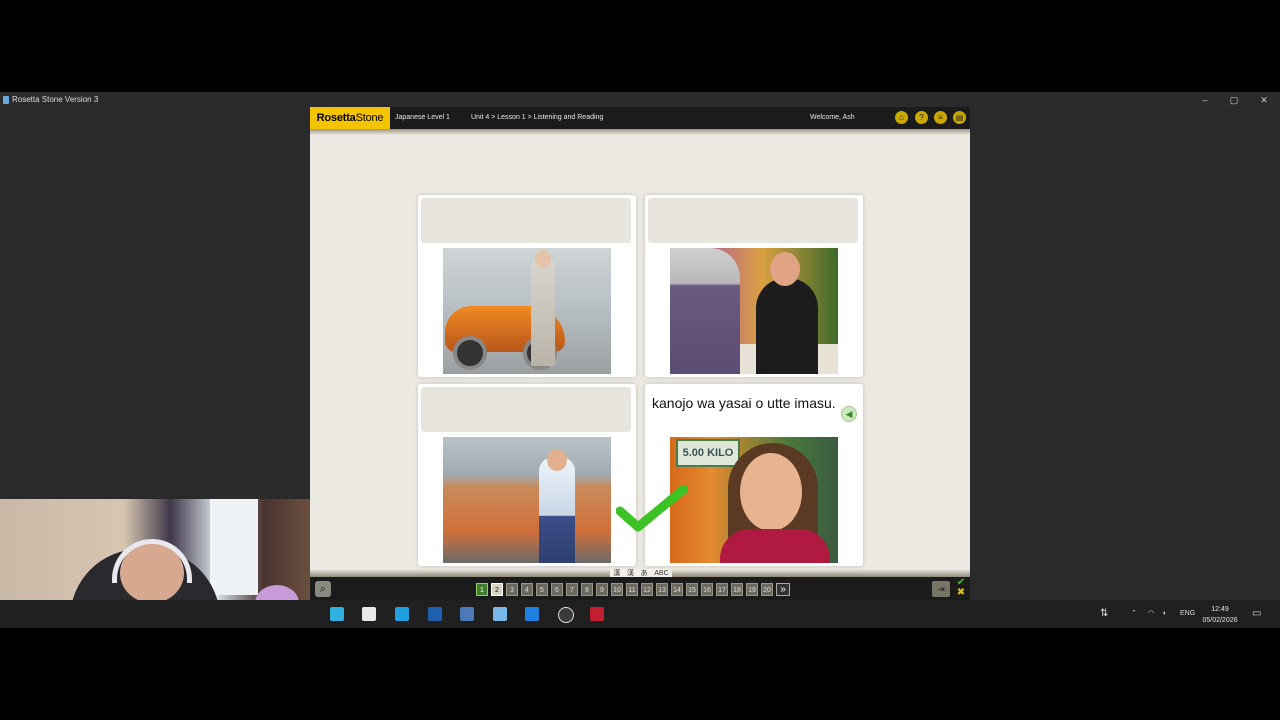  I want to click on pager-button-5: 5, so click(542, 589).